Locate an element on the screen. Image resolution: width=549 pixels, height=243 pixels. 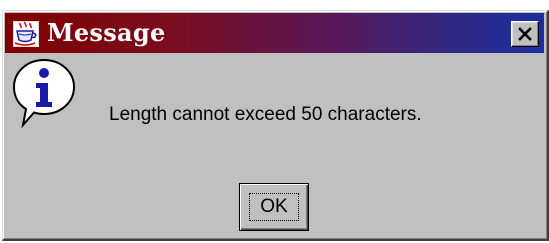
info-icon is located at coordinates (44, 93).